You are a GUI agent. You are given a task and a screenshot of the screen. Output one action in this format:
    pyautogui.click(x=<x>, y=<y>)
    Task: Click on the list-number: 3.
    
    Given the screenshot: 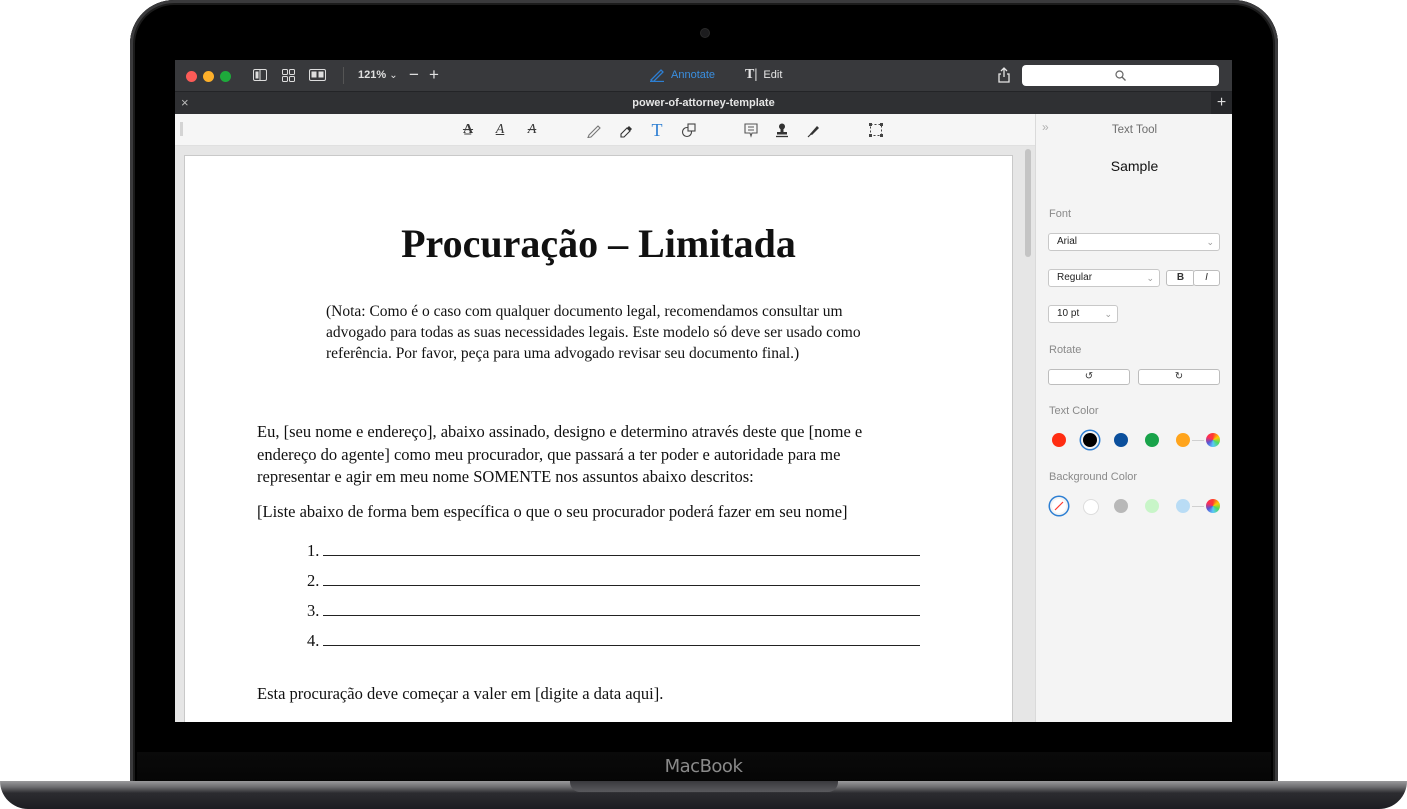 What is the action you would take?
    pyautogui.click(x=313, y=610)
    